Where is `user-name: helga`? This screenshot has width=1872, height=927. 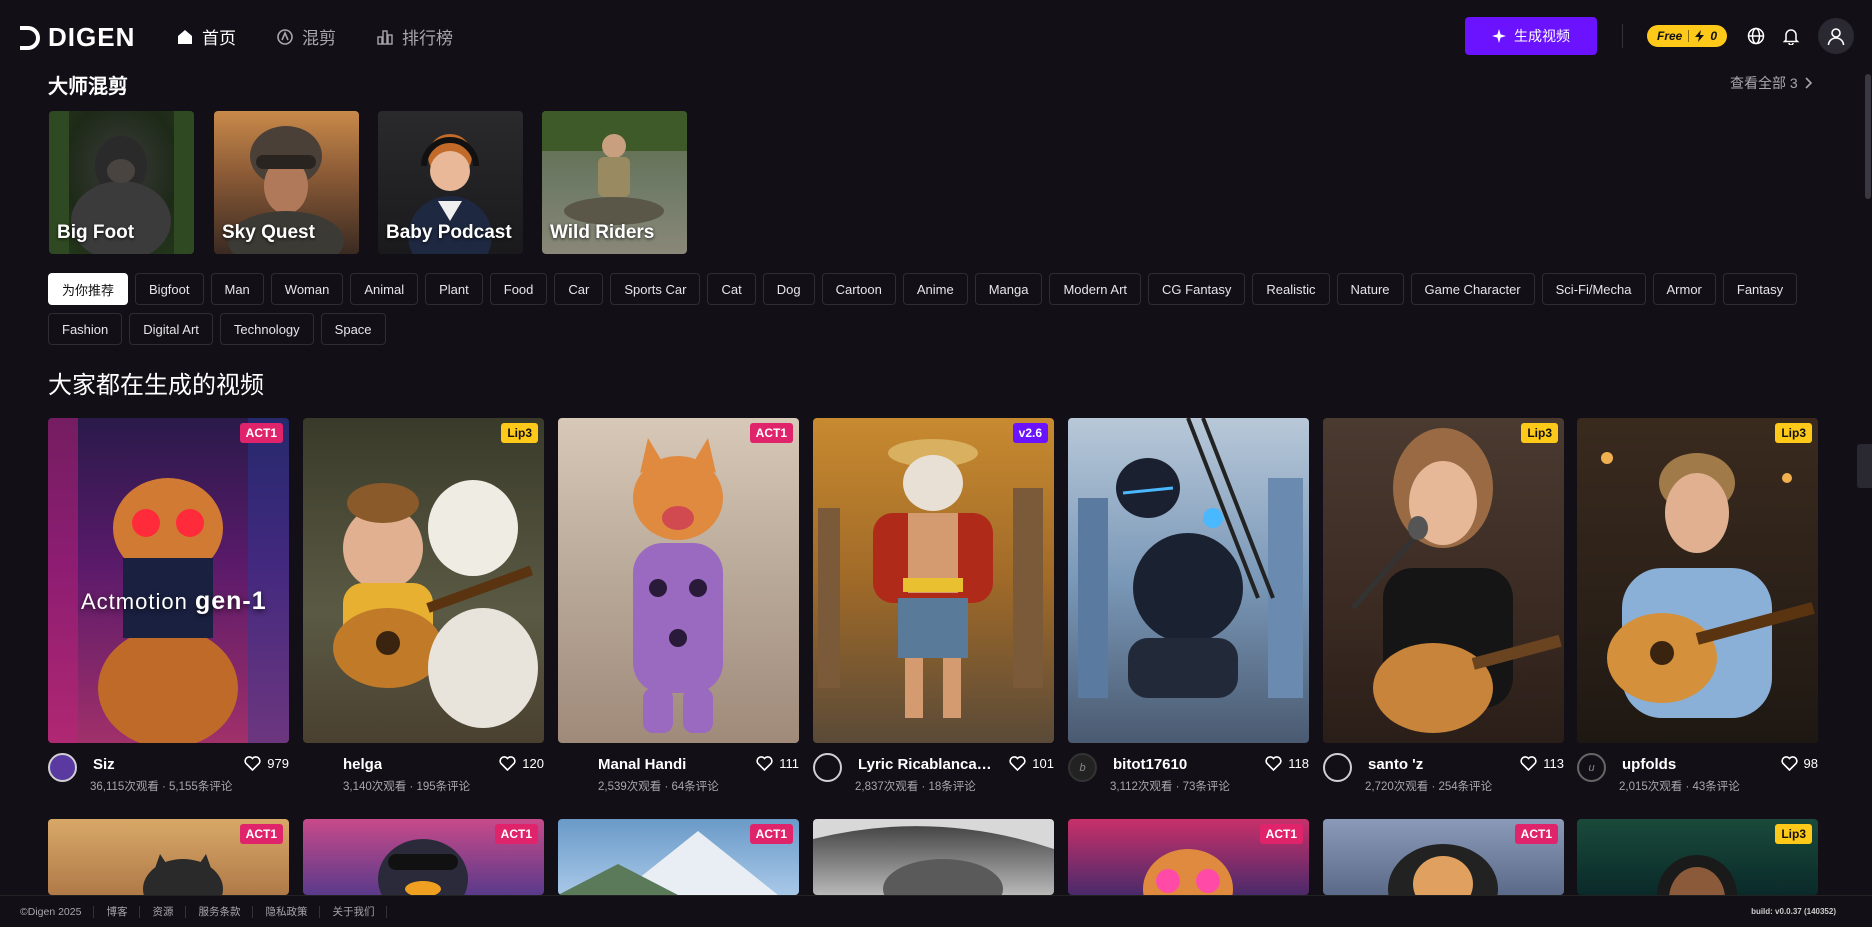
user-name: helga is located at coordinates (362, 764).